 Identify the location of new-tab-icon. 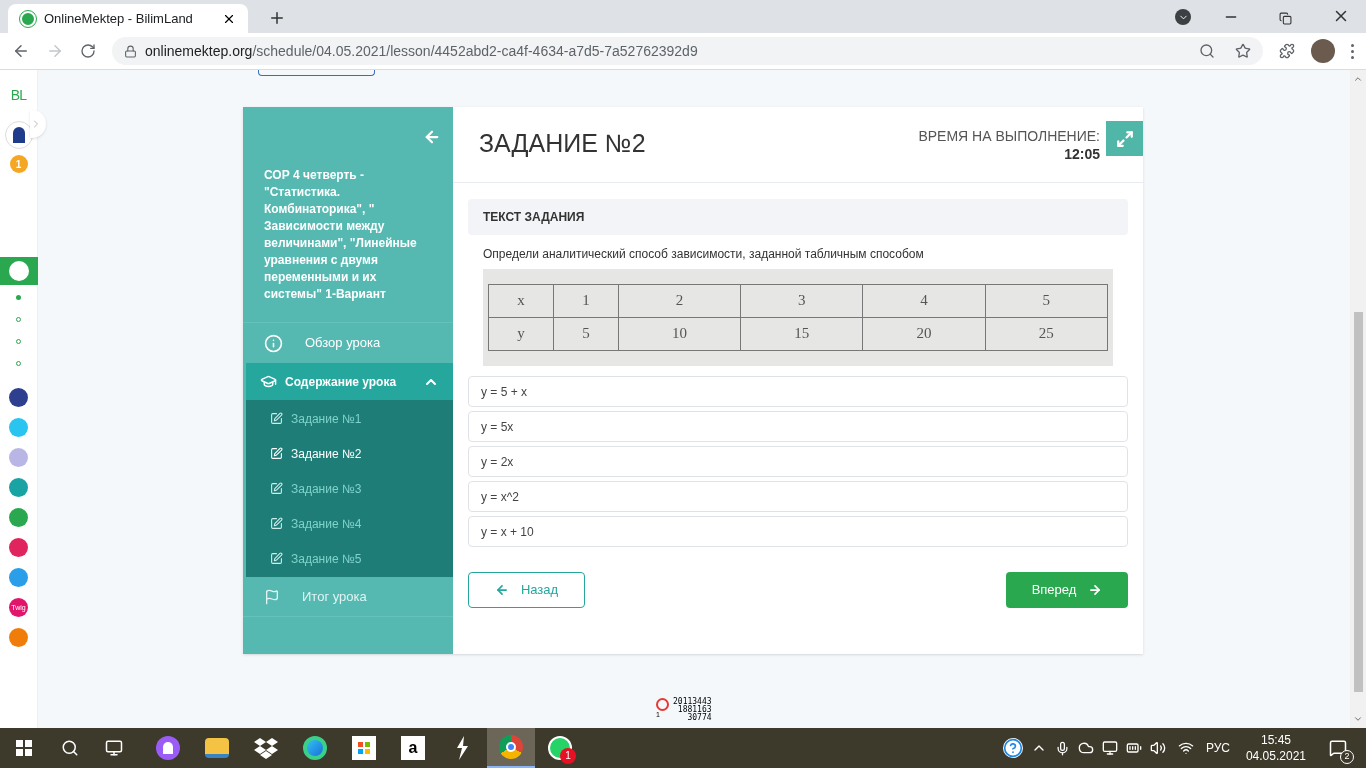
(277, 18).